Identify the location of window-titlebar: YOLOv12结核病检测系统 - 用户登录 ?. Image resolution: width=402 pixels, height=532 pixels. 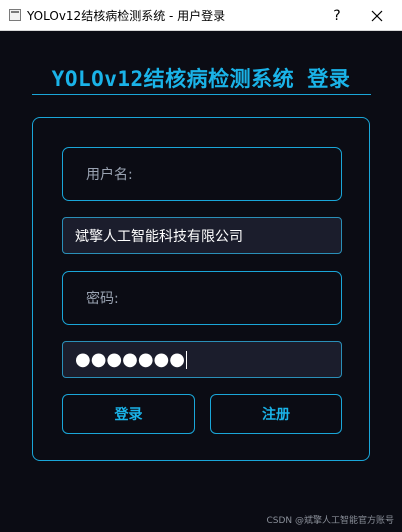
(201, 15).